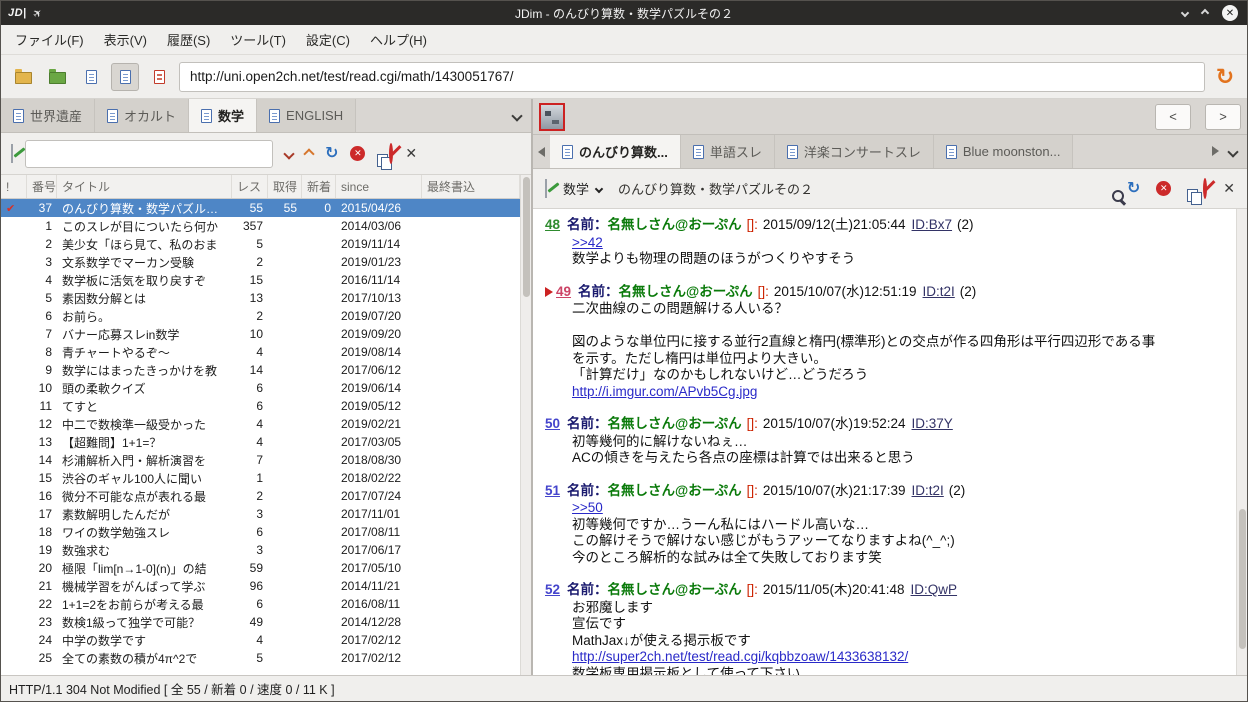  Describe the element at coordinates (289, 154) in the screenshot. I see `search-down-button` at that location.